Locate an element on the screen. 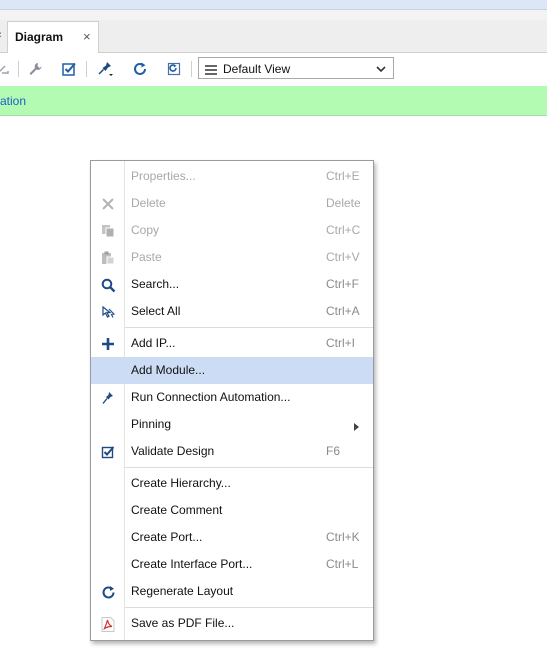 This screenshot has height=664, width=547. paste-icon is located at coordinates (108, 258).